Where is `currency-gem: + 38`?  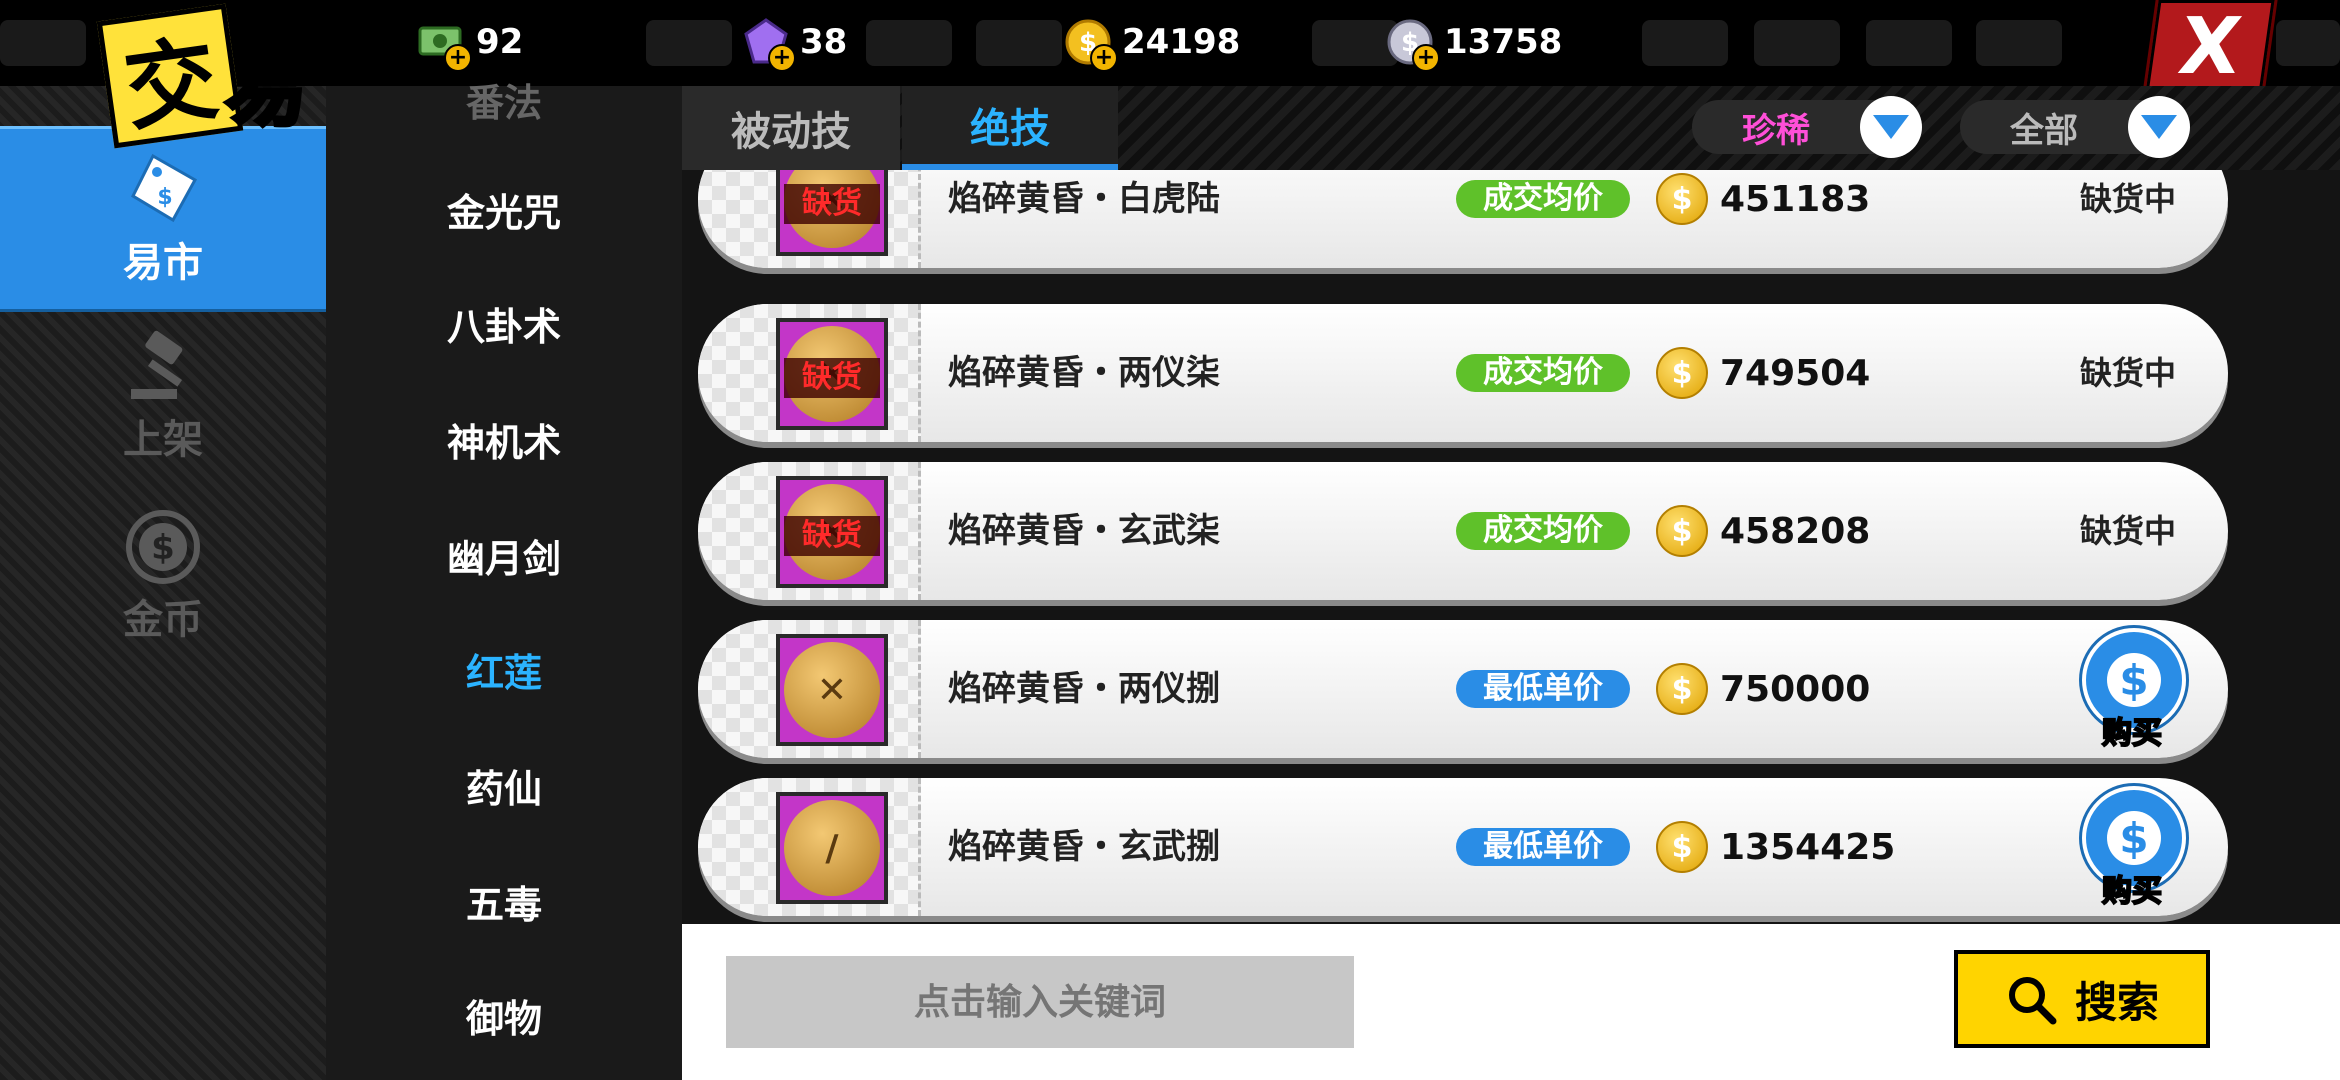
currency-gem: + 38 is located at coordinates (794, 42).